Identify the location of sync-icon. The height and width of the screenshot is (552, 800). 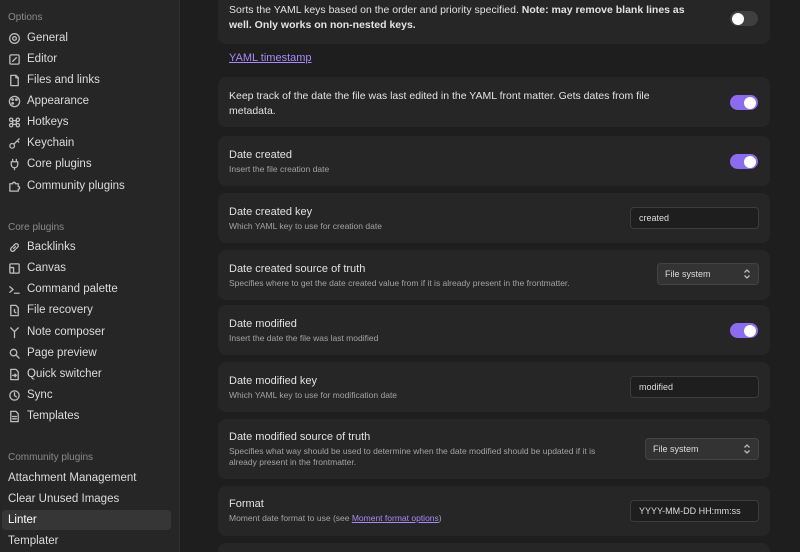
(14, 395).